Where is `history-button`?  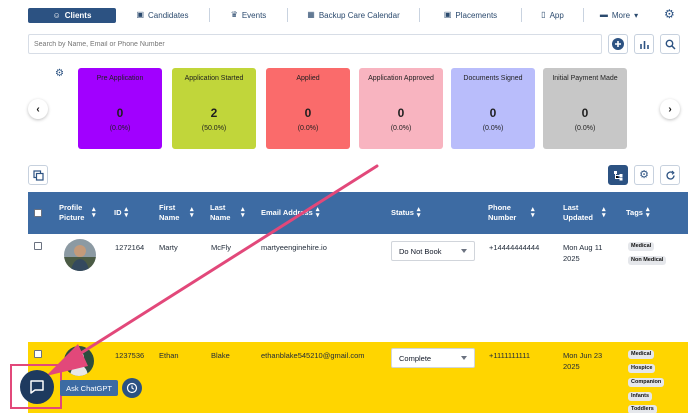
history-button is located at coordinates (132, 388).